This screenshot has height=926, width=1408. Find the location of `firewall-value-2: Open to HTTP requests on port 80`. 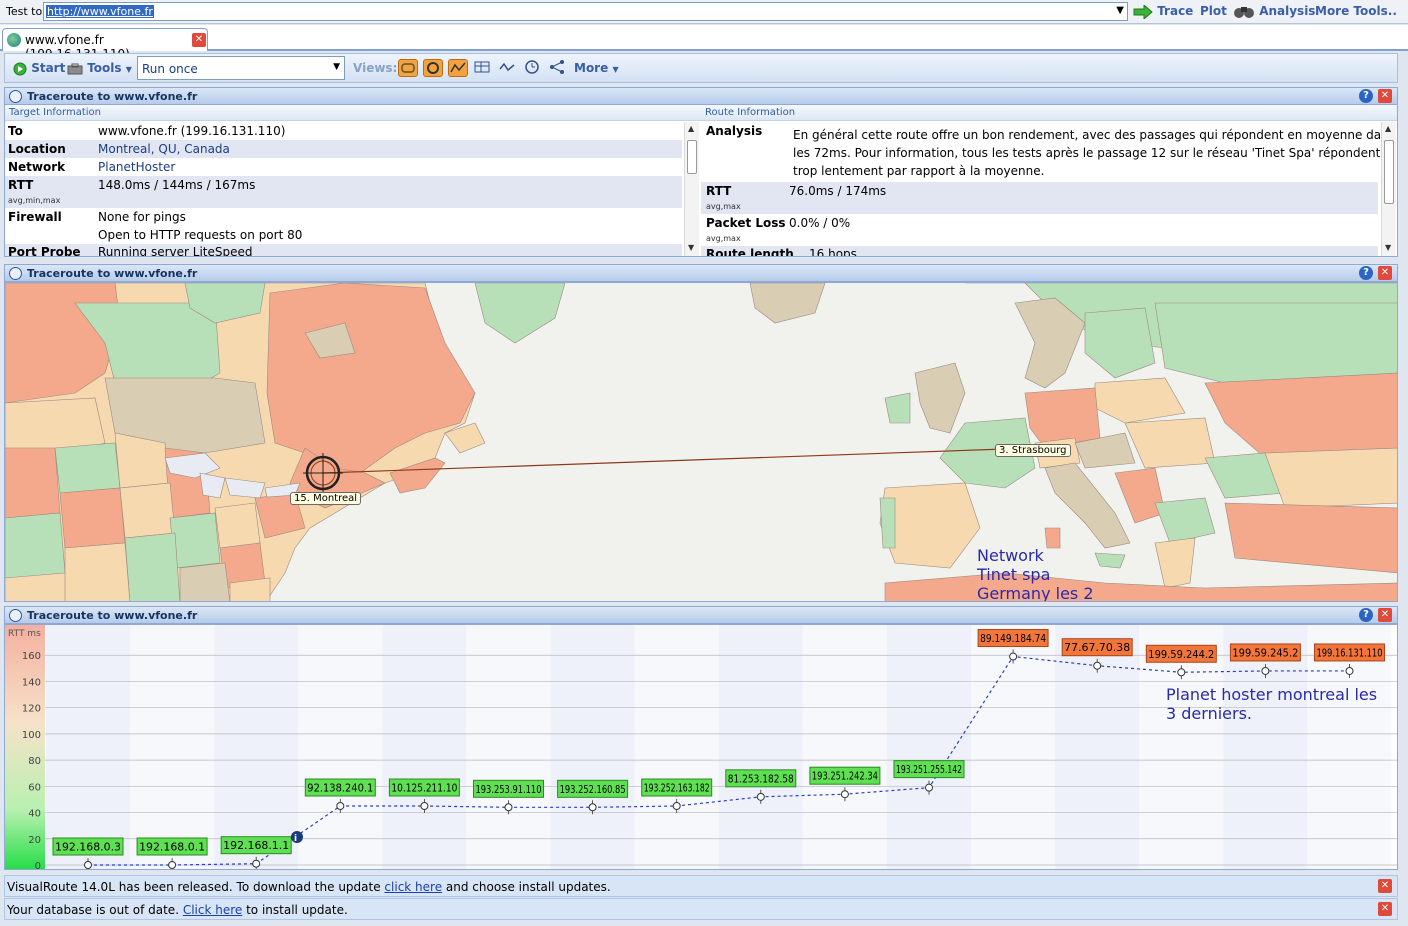

firewall-value-2: Open to HTTP requests on port 80 is located at coordinates (200, 235).